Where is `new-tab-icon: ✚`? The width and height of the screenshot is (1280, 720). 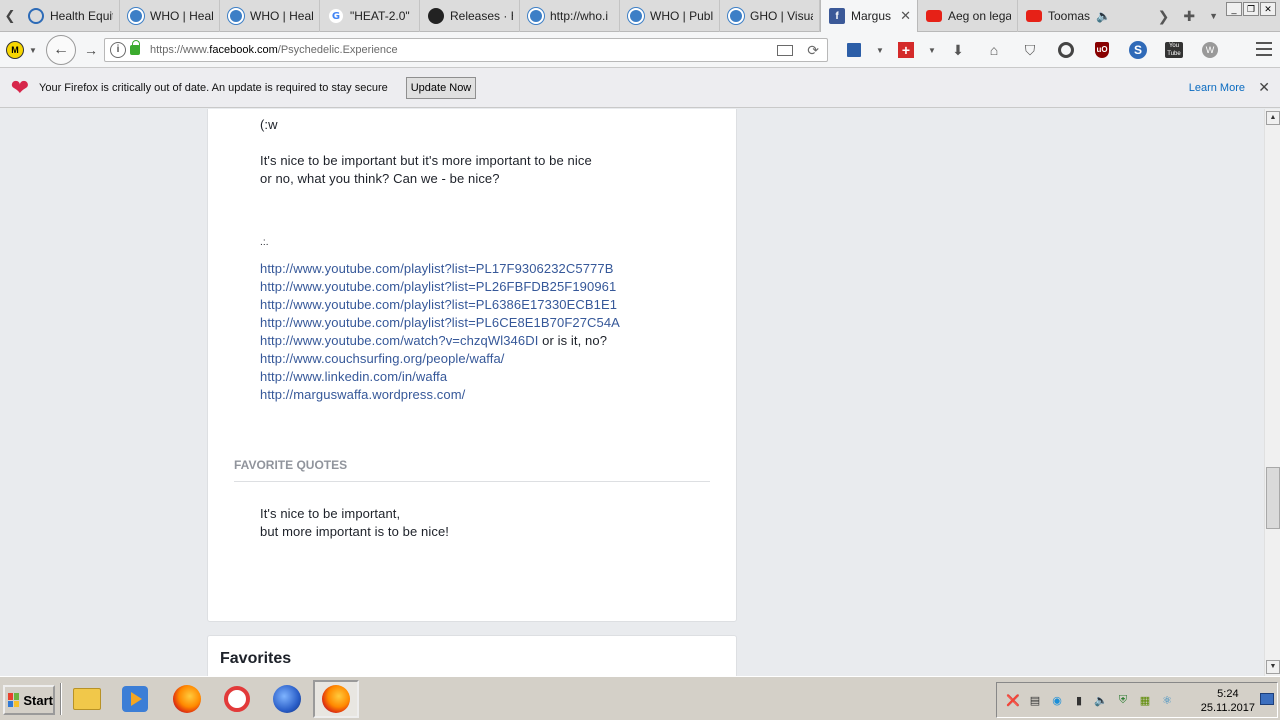 new-tab-icon: ✚ is located at coordinates (1189, 16).